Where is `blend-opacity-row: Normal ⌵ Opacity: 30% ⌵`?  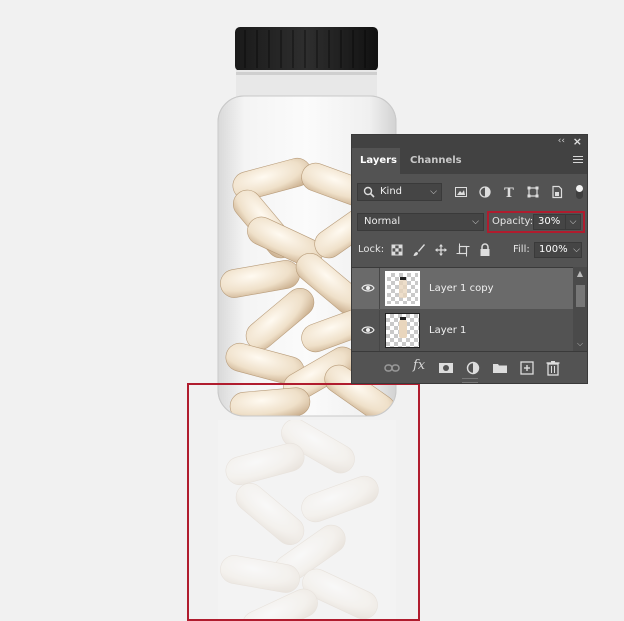 blend-opacity-row: Normal ⌵ Opacity: 30% ⌵ is located at coordinates (469, 222).